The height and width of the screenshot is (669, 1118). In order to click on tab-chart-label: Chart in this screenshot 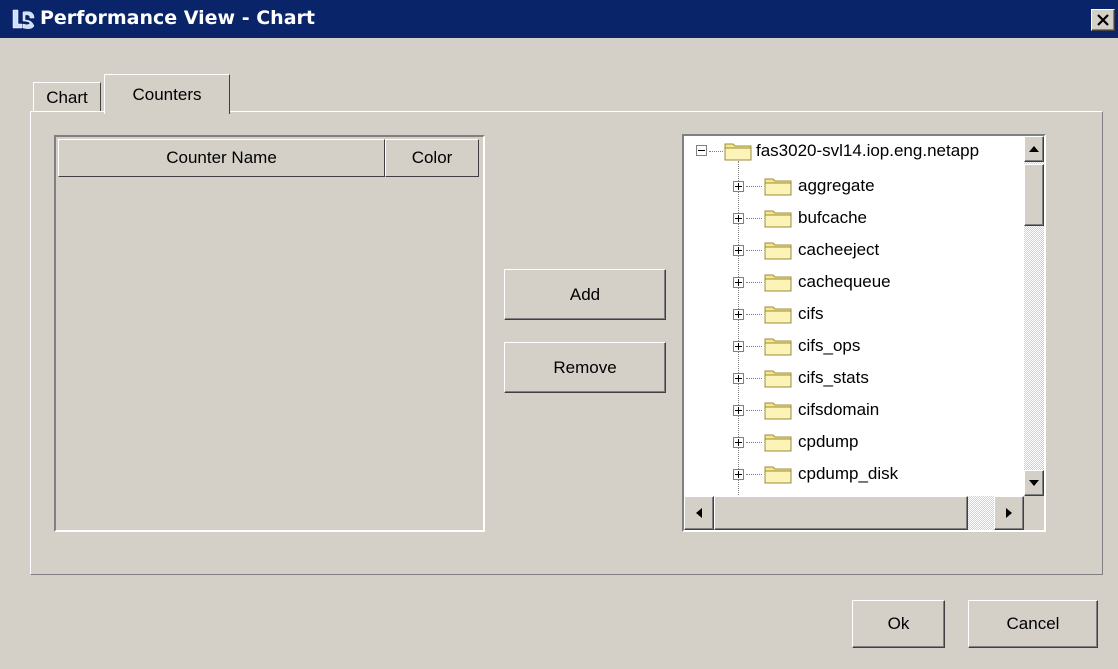, I will do `click(67, 97)`.